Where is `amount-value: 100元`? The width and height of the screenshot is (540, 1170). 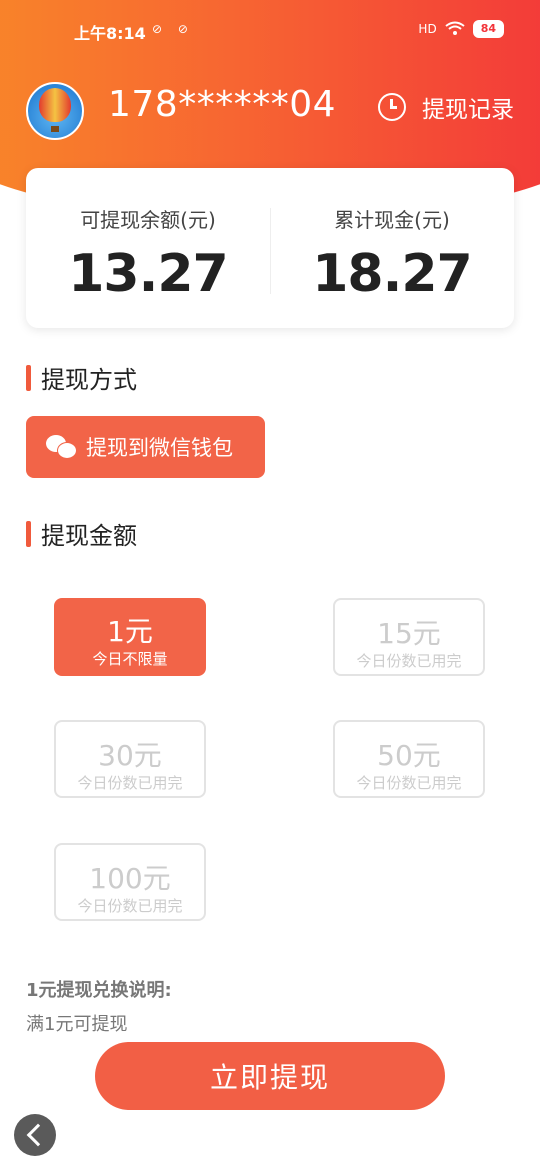 amount-value: 100元 is located at coordinates (130, 878).